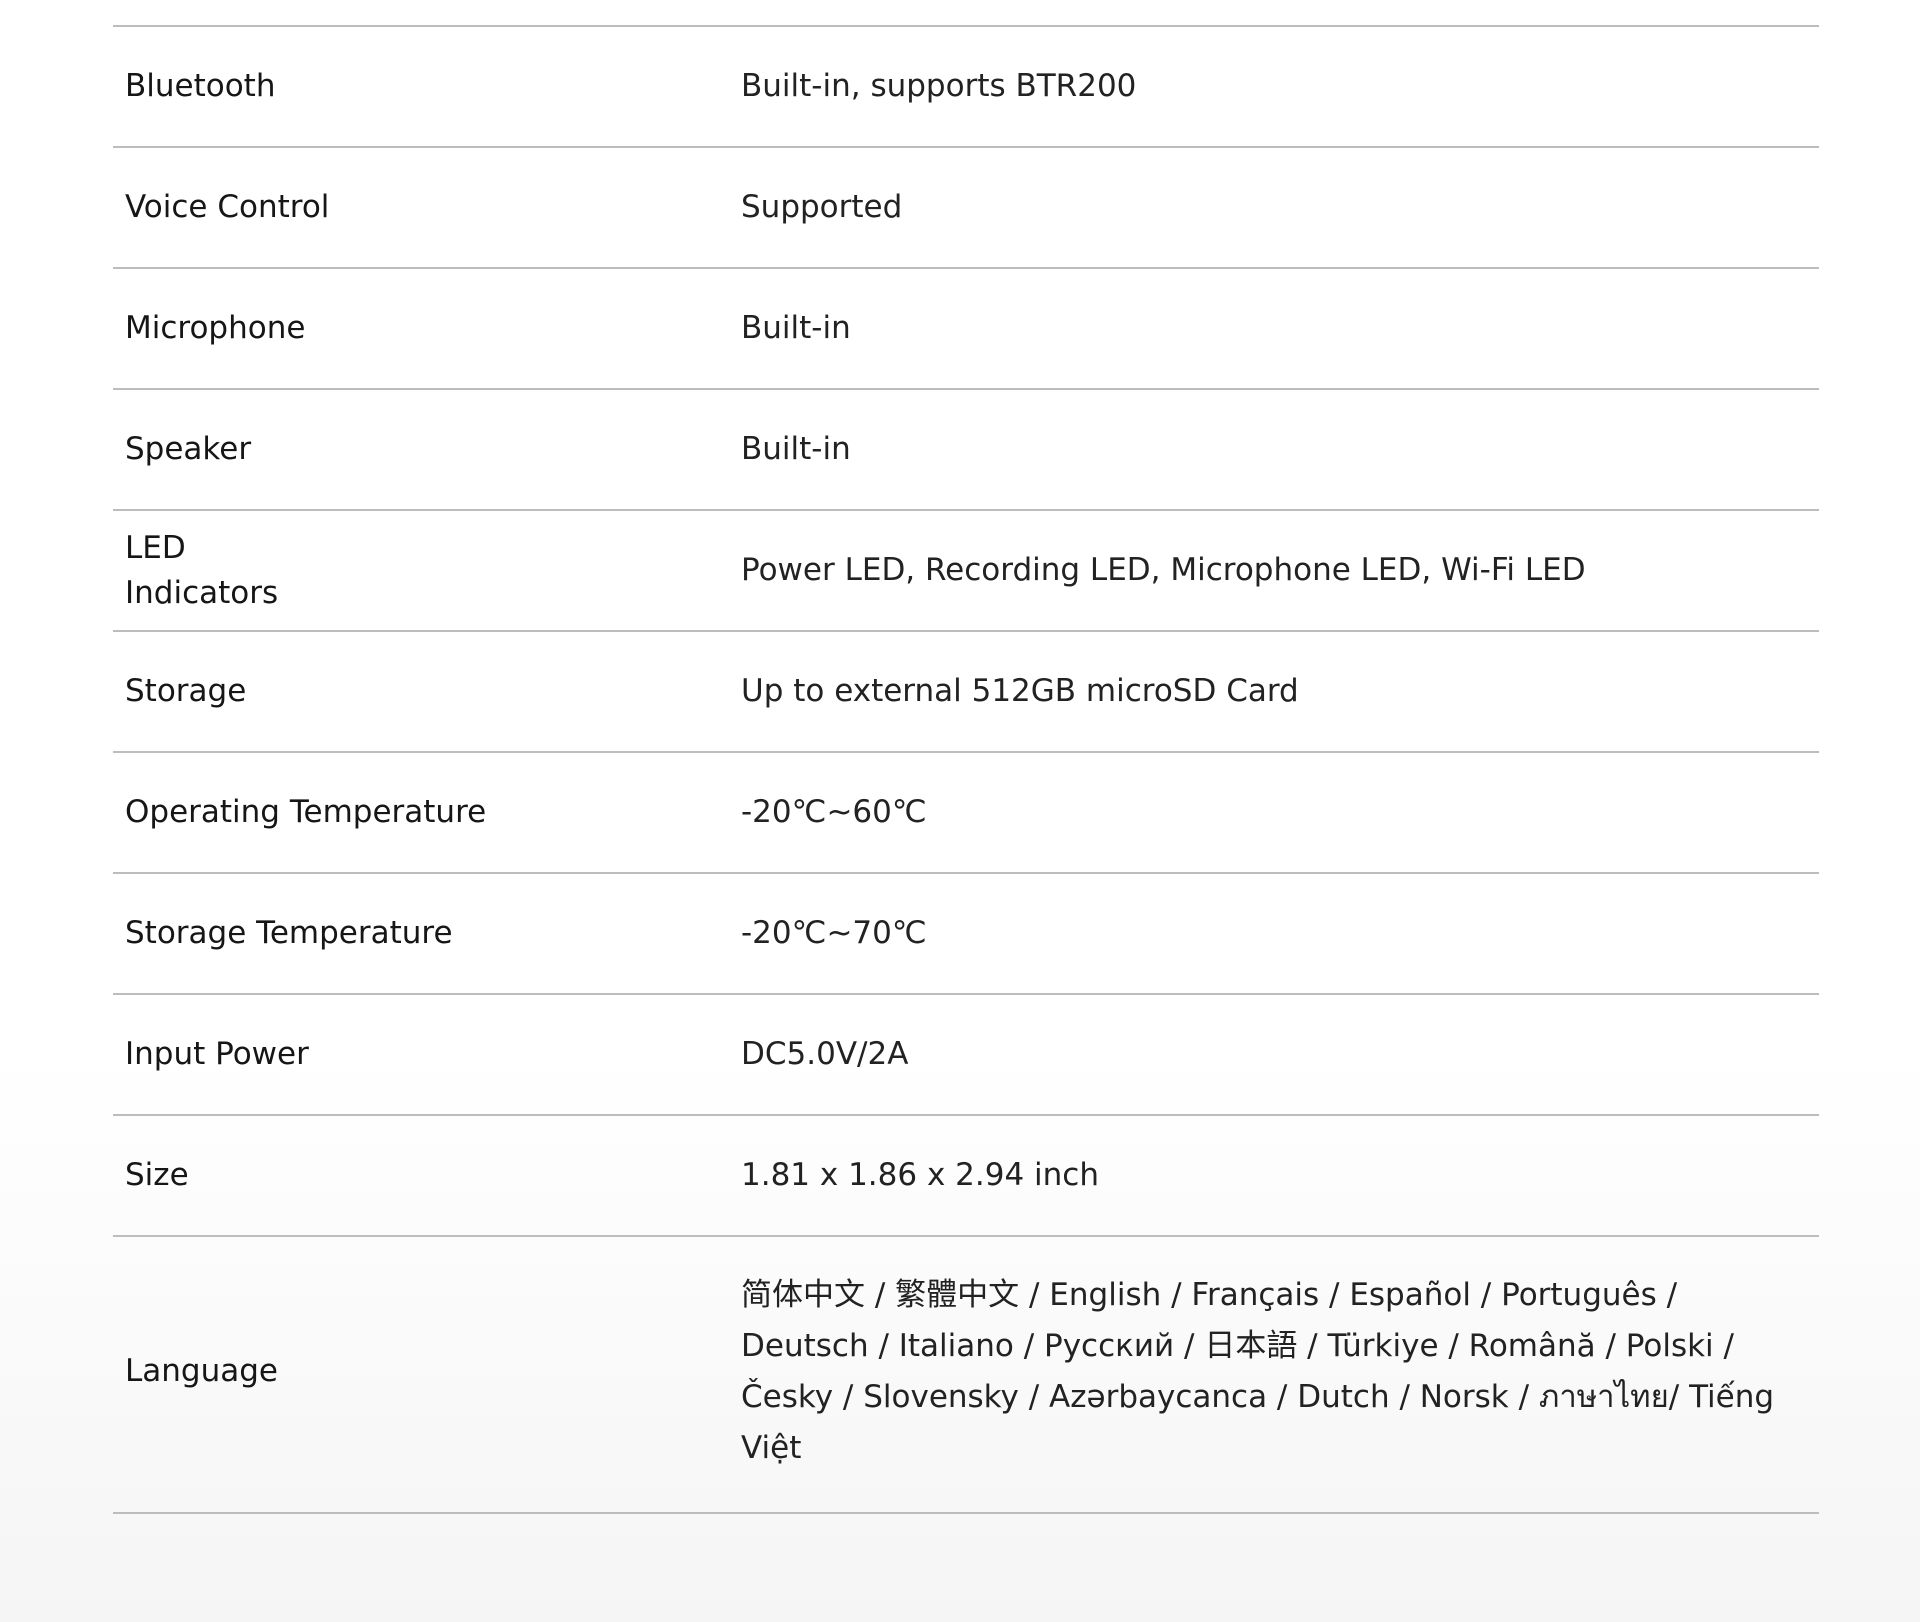 Image resolution: width=1920 pixels, height=1622 pixels. Describe the element at coordinates (822, 207) in the screenshot. I see `spec-value: Supported` at that location.